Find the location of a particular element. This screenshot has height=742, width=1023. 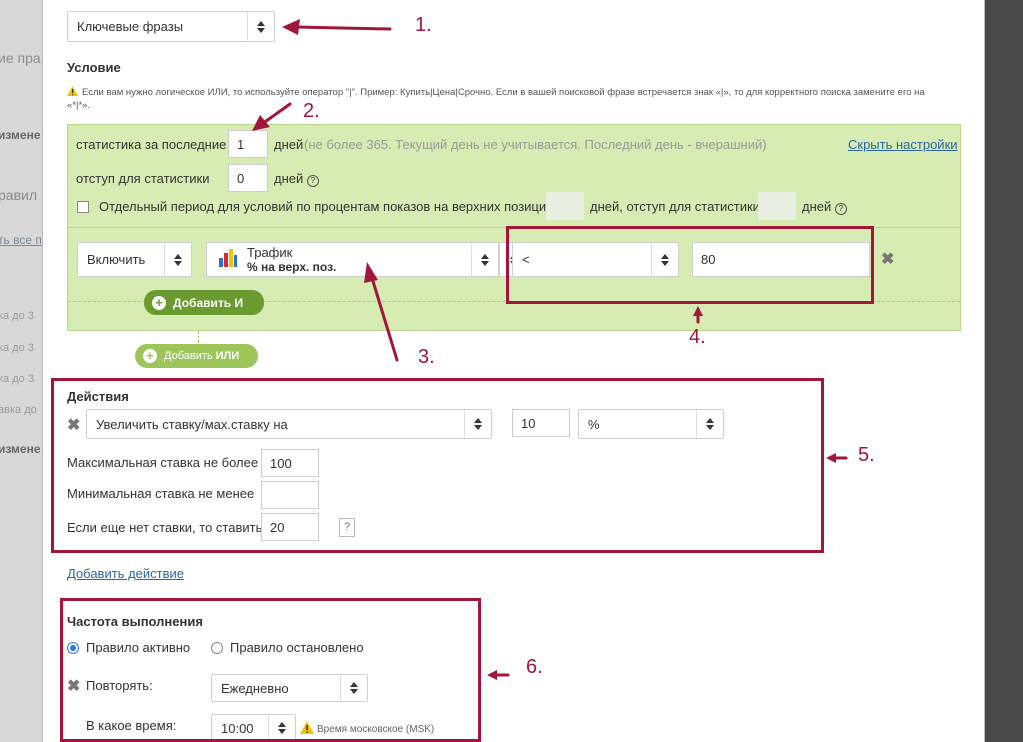

annotation-number: 1. is located at coordinates (423, 25).